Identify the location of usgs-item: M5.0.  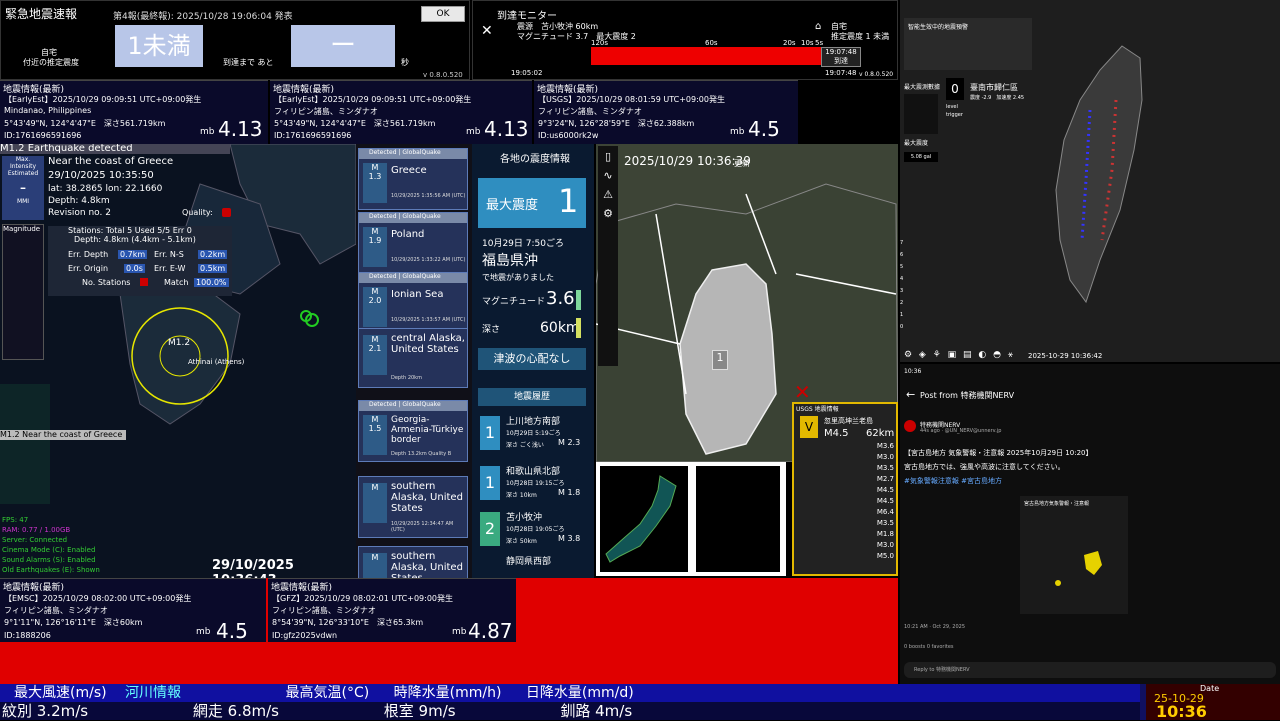
(846, 557).